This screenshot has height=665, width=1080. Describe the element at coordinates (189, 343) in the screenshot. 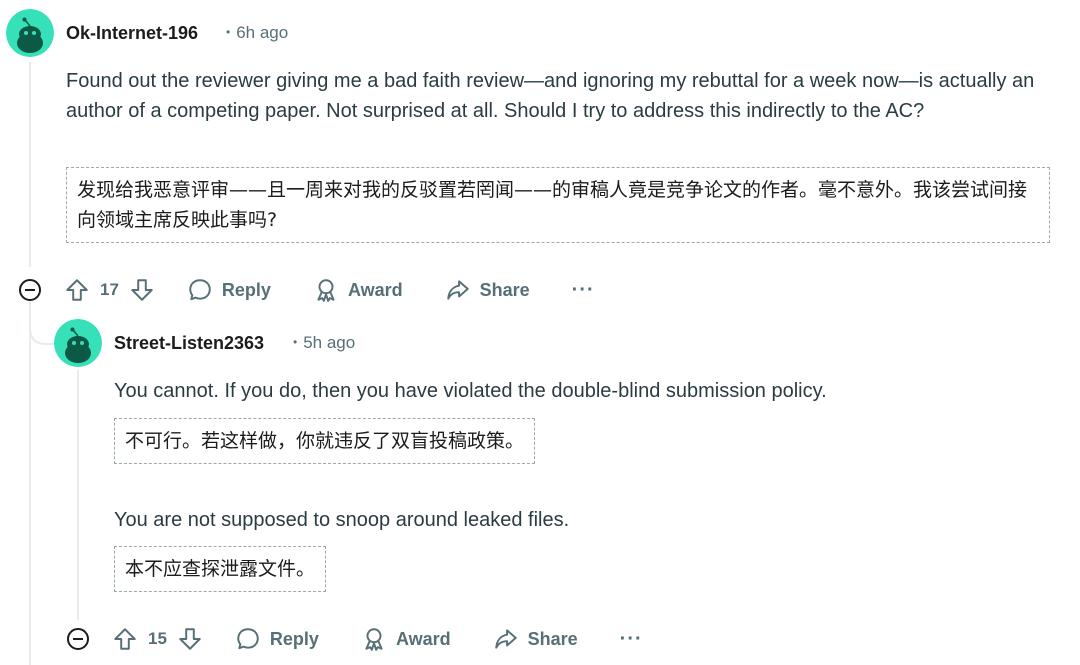

I see `username: Street-Listen2363` at that location.